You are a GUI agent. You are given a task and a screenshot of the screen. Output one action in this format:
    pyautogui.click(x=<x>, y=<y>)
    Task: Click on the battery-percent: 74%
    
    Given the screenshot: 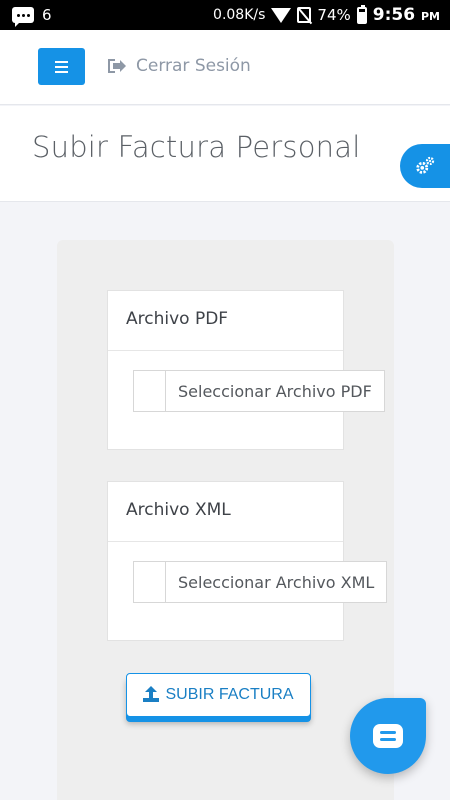 What is the action you would take?
    pyautogui.click(x=334, y=15)
    